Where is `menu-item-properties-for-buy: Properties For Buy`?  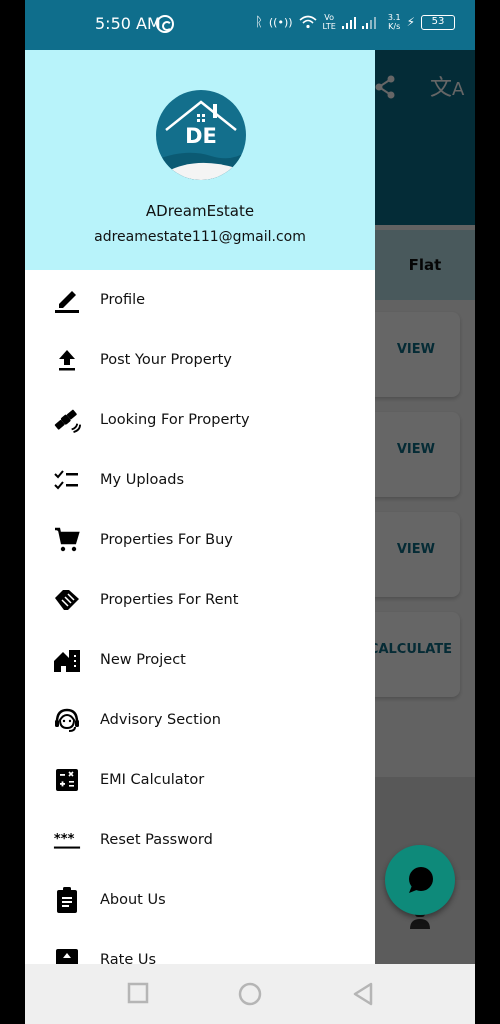
menu-item-properties-for-buy: Properties For Buy is located at coordinates (200, 540).